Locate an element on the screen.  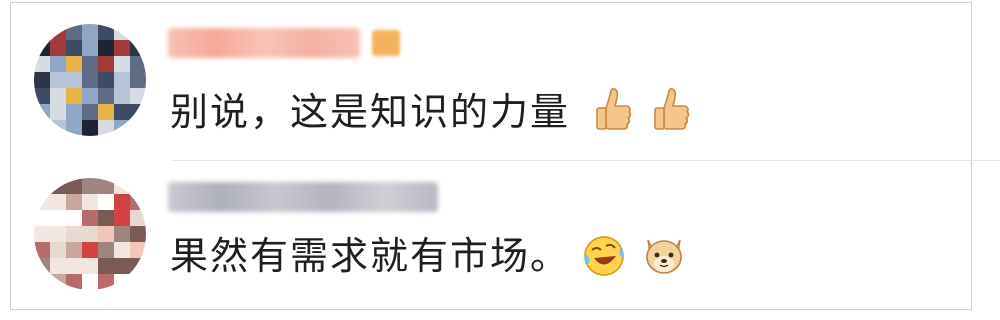
laughing-crying-icon is located at coordinates (604, 256).